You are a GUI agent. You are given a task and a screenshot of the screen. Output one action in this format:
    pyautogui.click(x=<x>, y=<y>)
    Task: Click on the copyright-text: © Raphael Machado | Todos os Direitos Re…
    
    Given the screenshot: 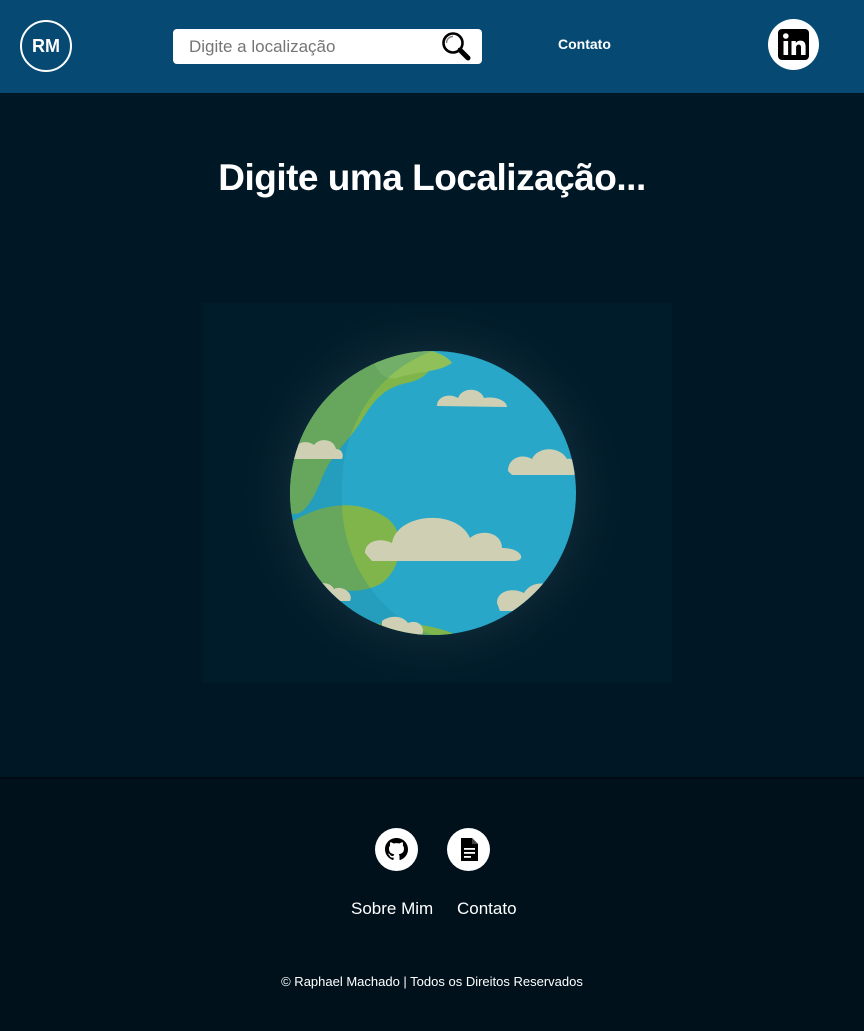 What is the action you would take?
    pyautogui.click(x=432, y=981)
    